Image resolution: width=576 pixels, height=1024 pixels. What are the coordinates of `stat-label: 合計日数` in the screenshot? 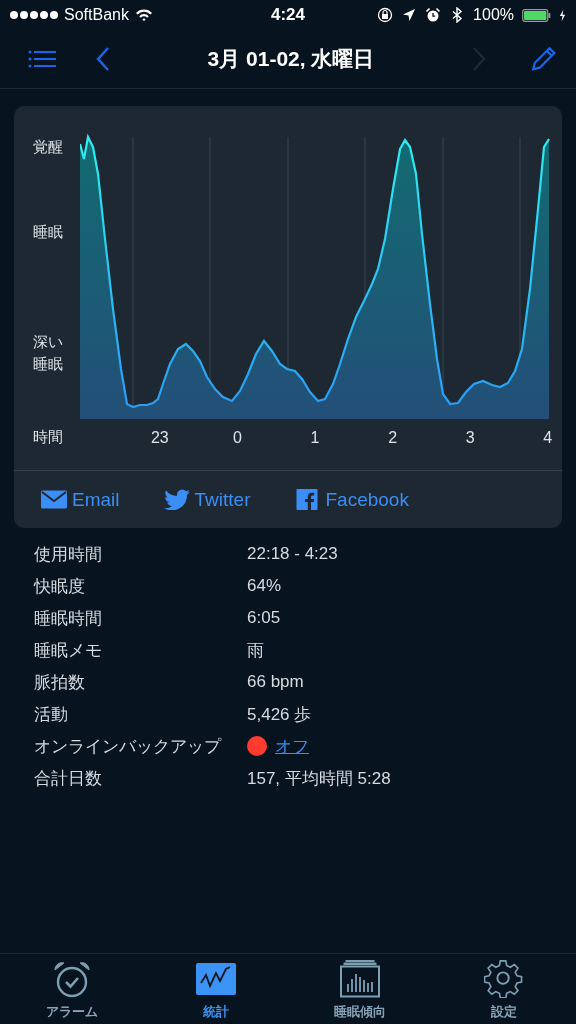 It's located at (68, 778).